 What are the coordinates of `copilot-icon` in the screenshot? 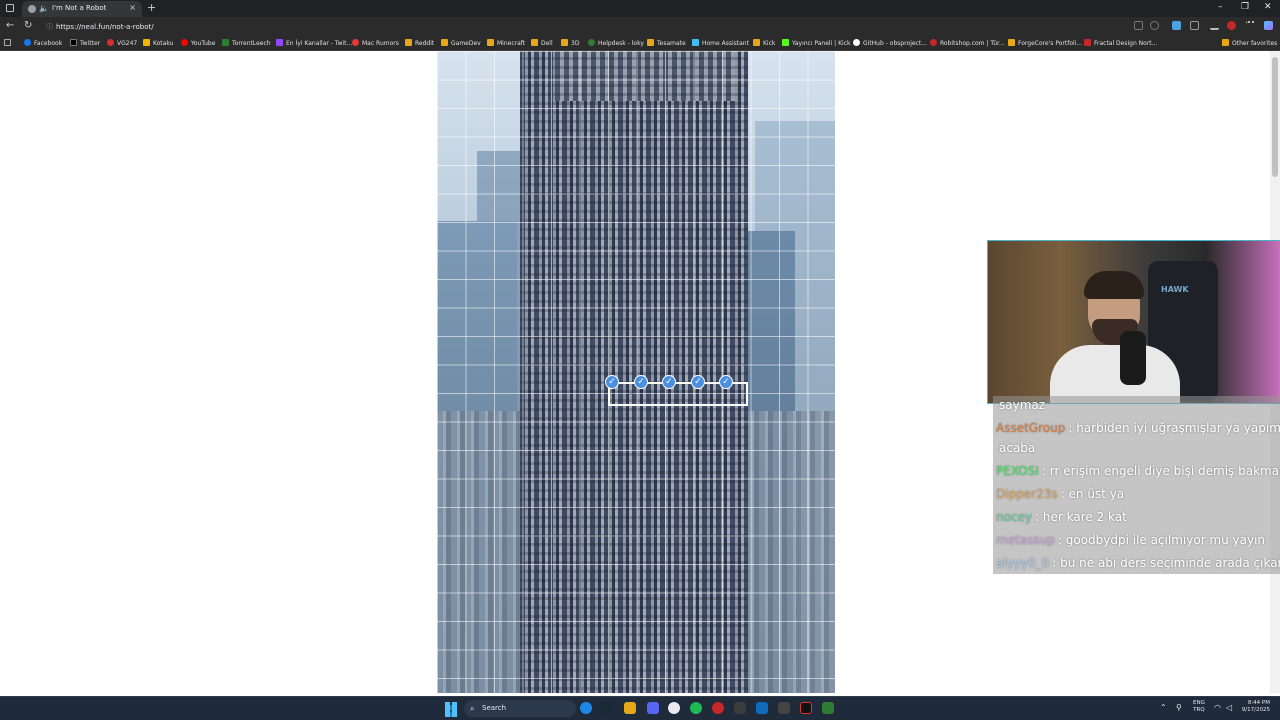 It's located at (1268, 25).